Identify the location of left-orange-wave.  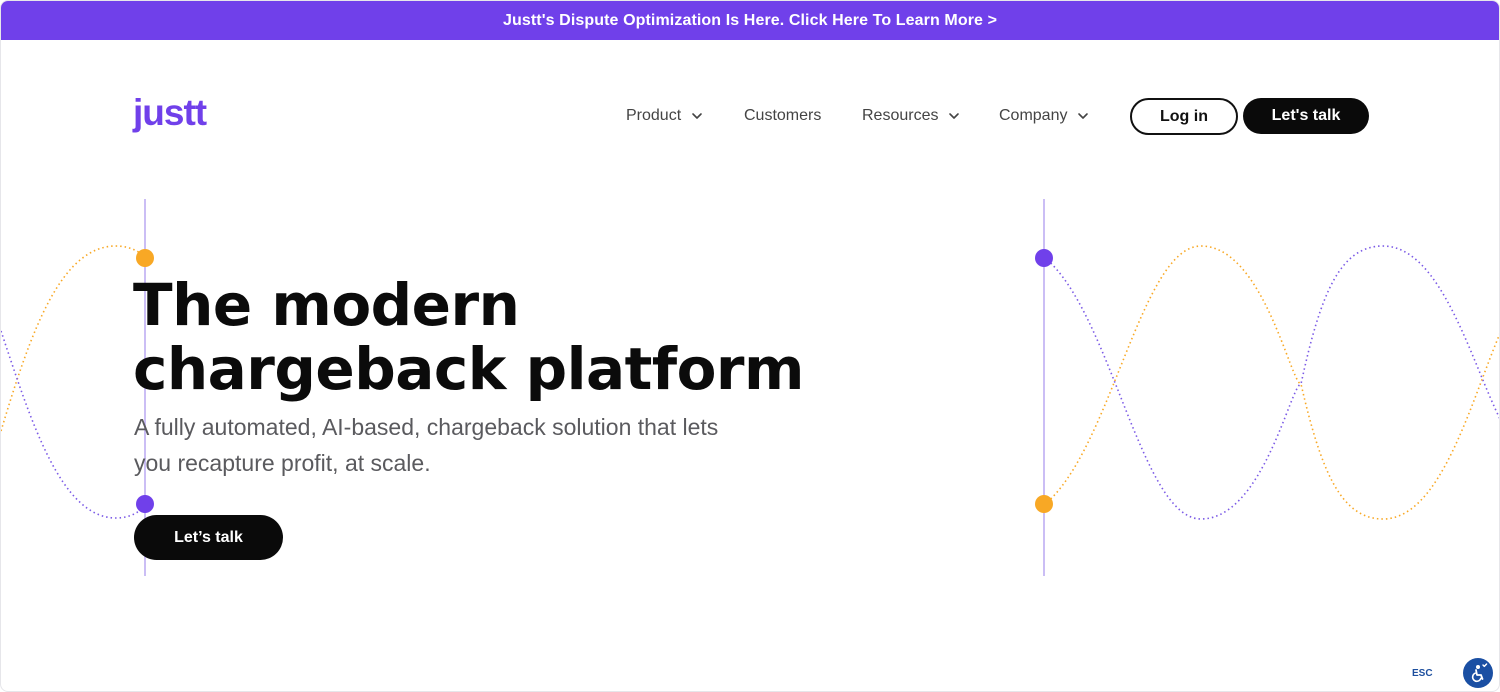
(73, 338).